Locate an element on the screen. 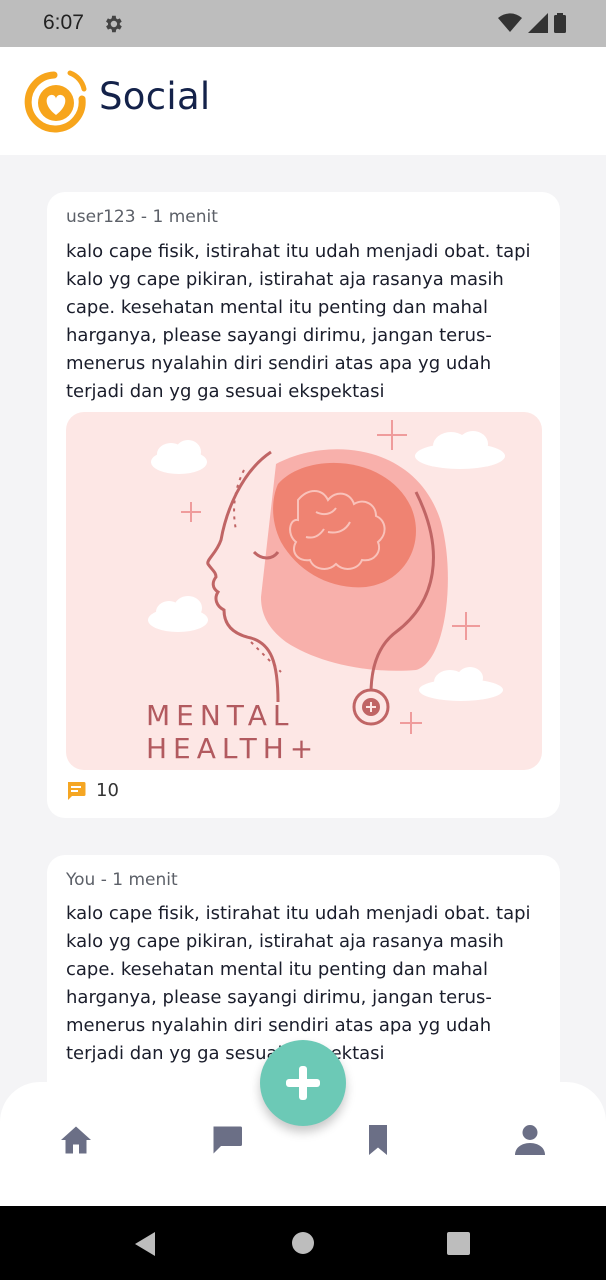 This screenshot has height=1280, width=606. comments-button: 10 is located at coordinates (92, 790).